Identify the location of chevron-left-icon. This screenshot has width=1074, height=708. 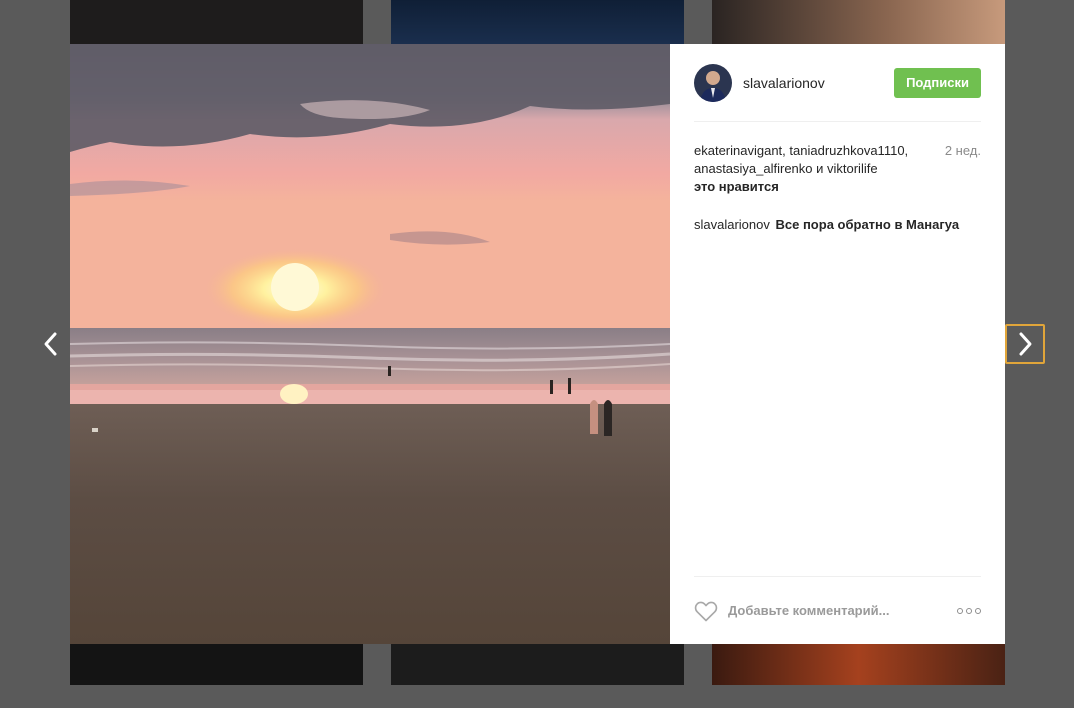
(50, 344).